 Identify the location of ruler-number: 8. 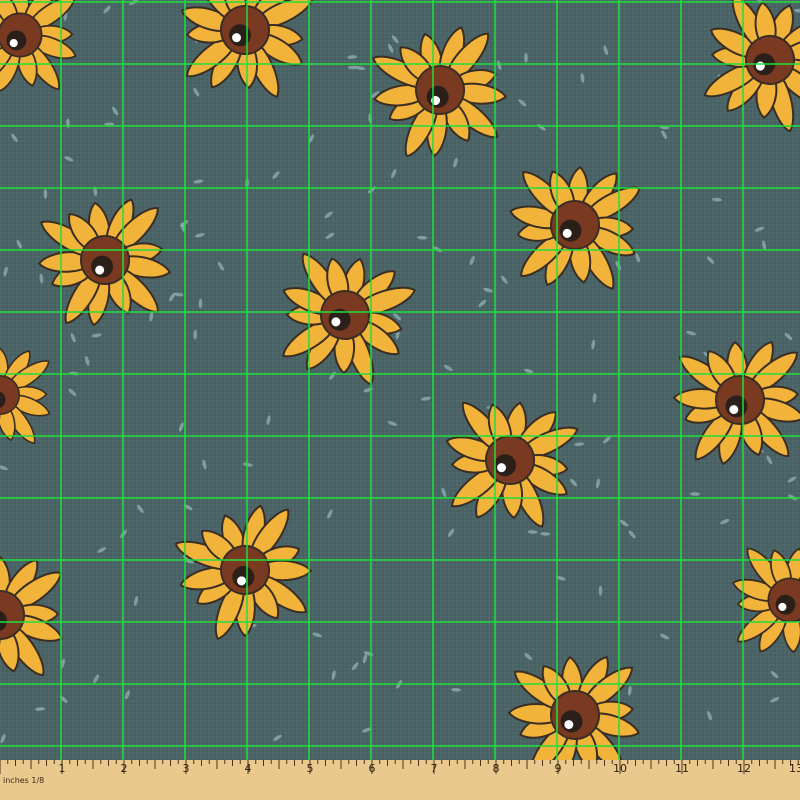
(496, 768).